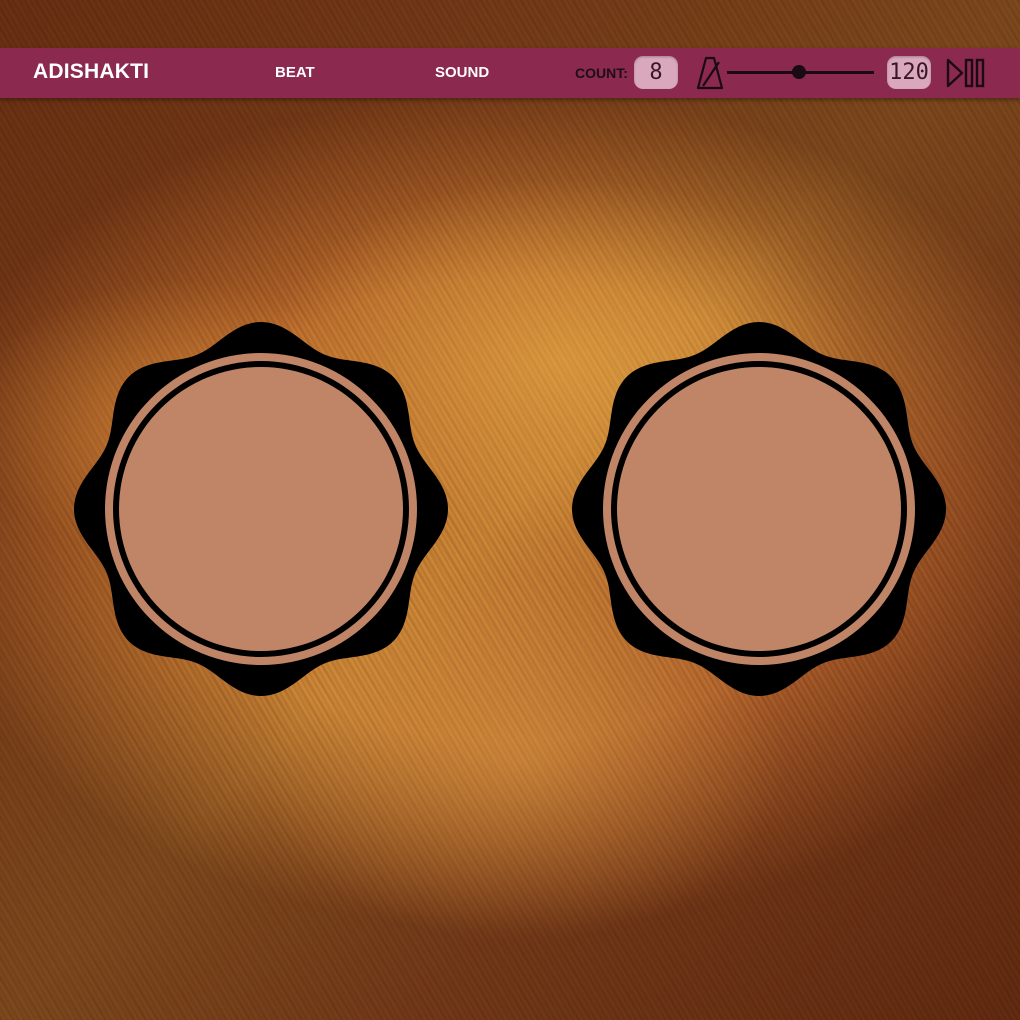 The image size is (1020, 1020). I want to click on drum-pad-right, so click(759, 509).